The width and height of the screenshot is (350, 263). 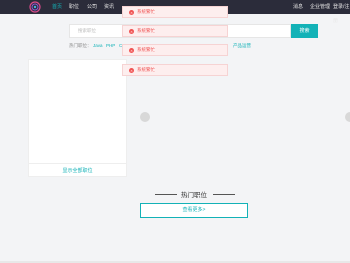 What do you see at coordinates (341, 12) in the screenshot?
I see `login-link: 登录/注册` at bounding box center [341, 12].